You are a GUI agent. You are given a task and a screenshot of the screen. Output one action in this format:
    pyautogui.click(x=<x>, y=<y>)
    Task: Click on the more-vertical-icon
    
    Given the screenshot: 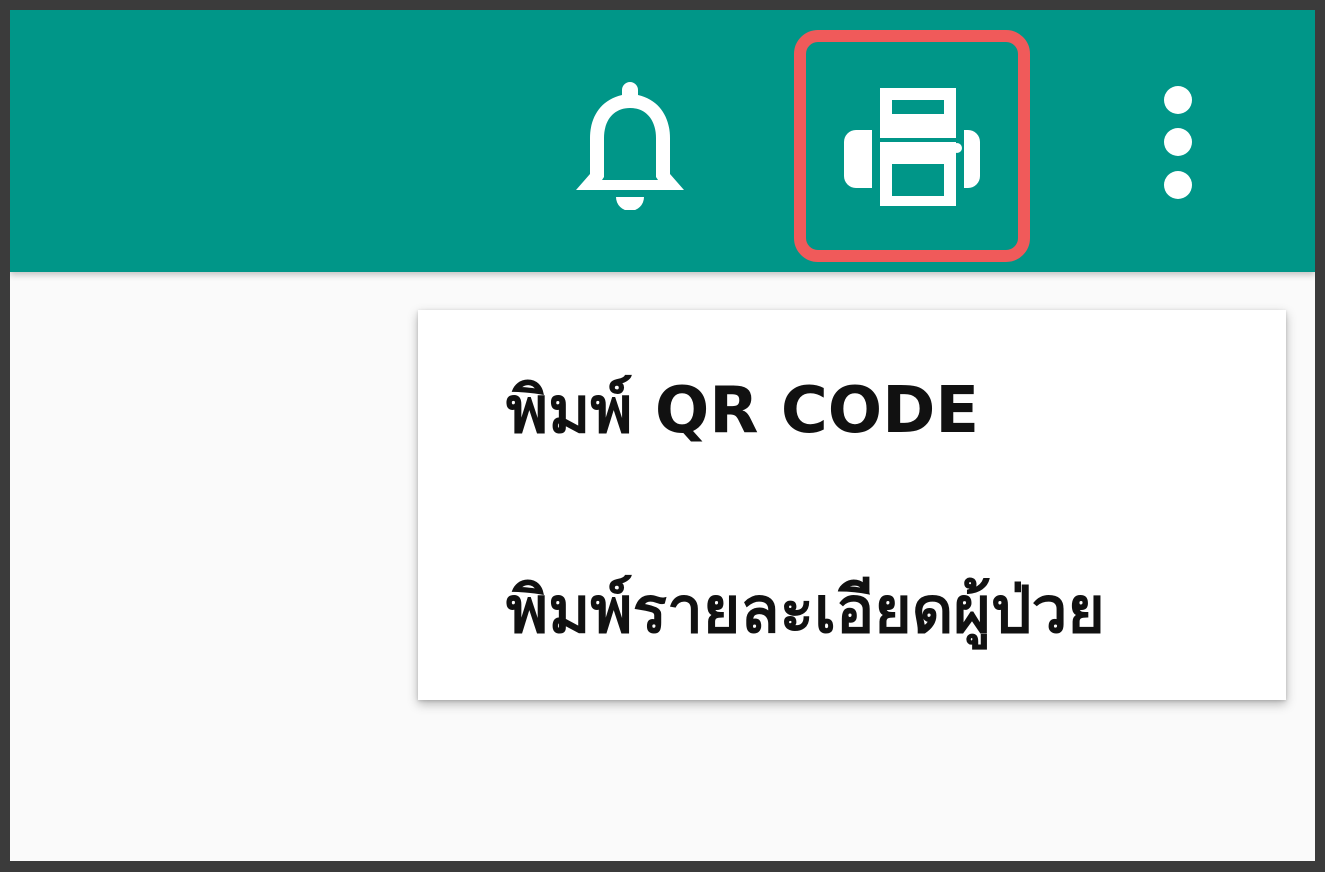 What is the action you would take?
    pyautogui.click(x=1178, y=142)
    